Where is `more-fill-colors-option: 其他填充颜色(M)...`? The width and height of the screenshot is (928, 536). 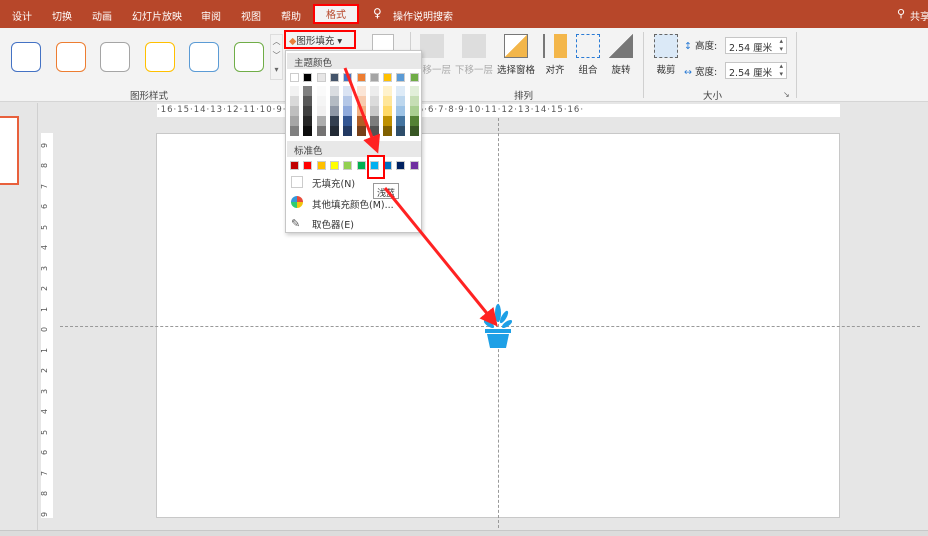 more-fill-colors-option: 其他填充颜色(M)... is located at coordinates (353, 204).